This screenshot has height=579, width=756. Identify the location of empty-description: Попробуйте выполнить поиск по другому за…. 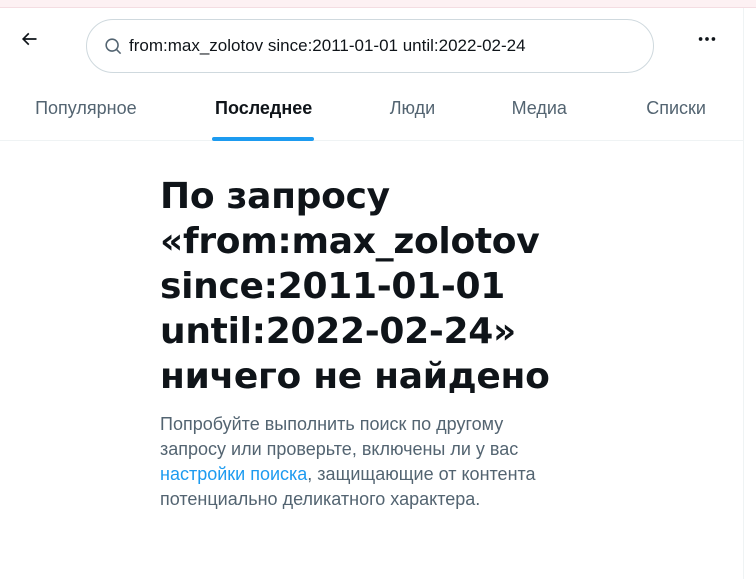
(360, 462).